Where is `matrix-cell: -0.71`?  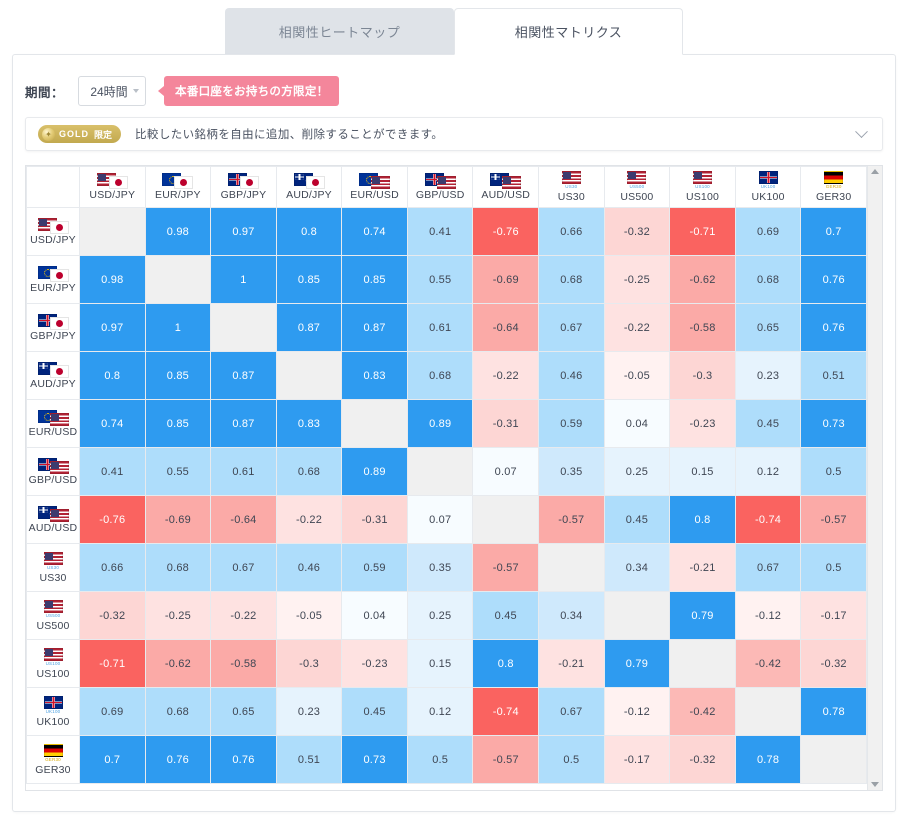 matrix-cell: -0.71 is located at coordinates (112, 663).